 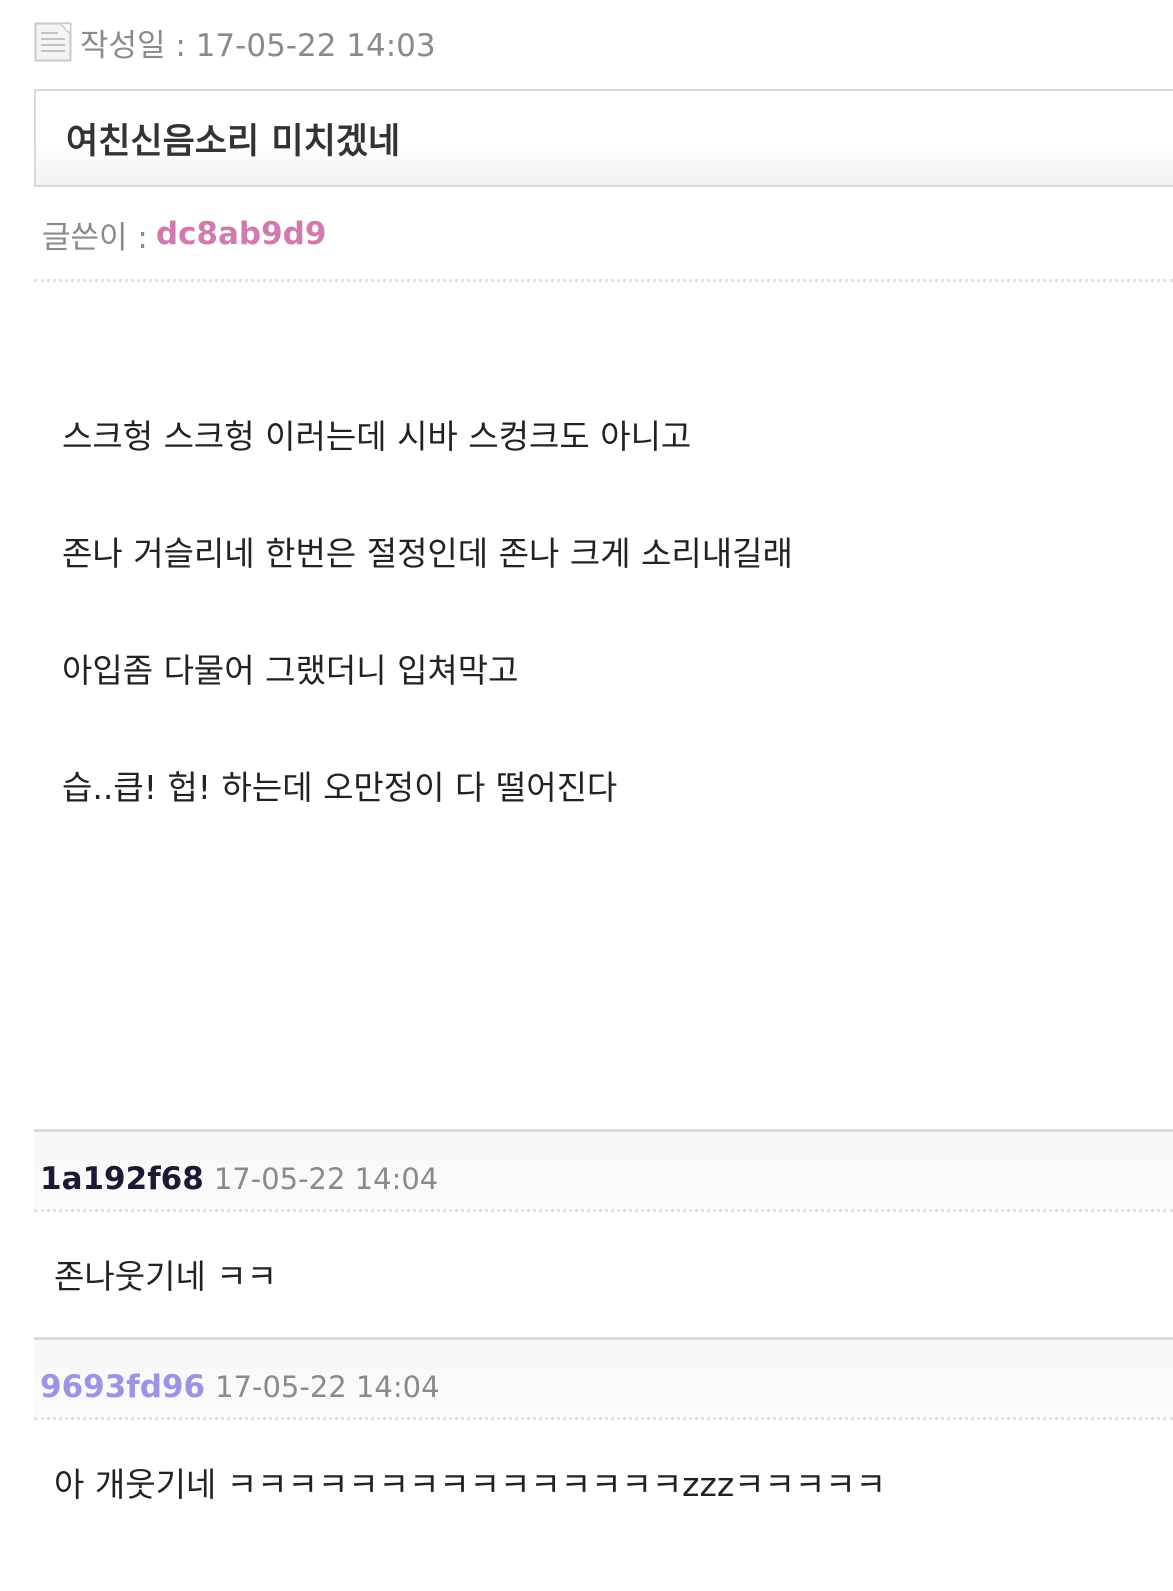 I want to click on post-author-row: 글쓴이 : dc8ab9d9, so click(x=184, y=234).